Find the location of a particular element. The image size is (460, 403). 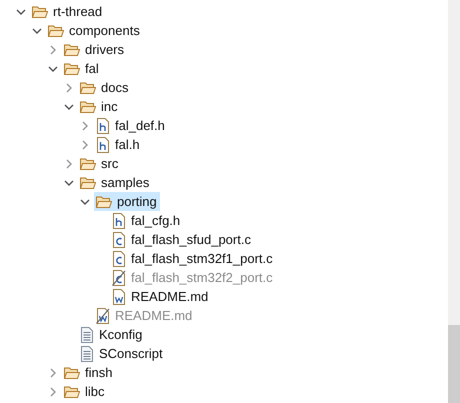

tree-item: fal_flash_sfud_port.c is located at coordinates (182, 239).